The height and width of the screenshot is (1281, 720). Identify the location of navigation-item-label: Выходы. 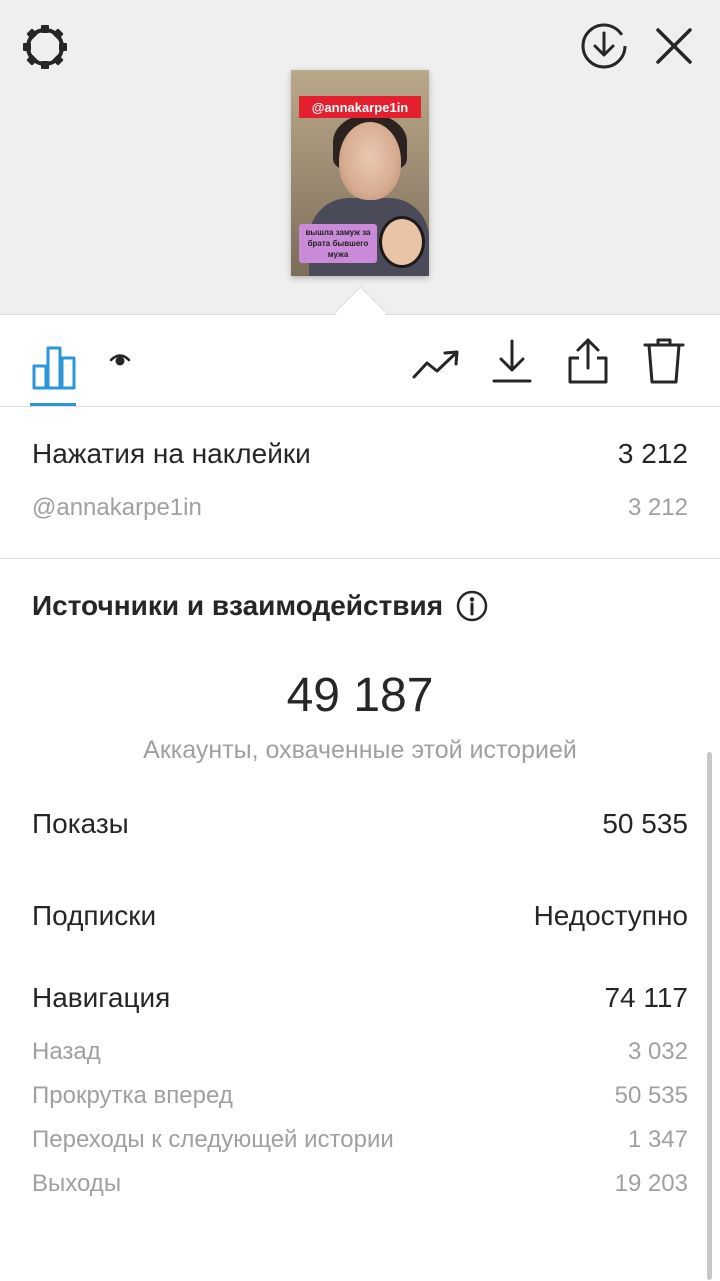
(77, 1183).